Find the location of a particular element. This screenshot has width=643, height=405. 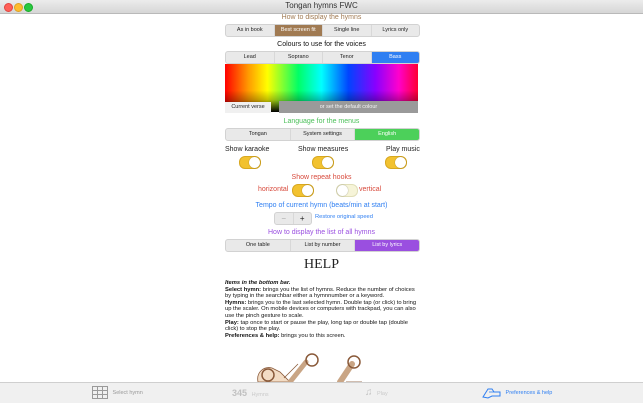

repeat-vertical-toggle is located at coordinates (347, 190).